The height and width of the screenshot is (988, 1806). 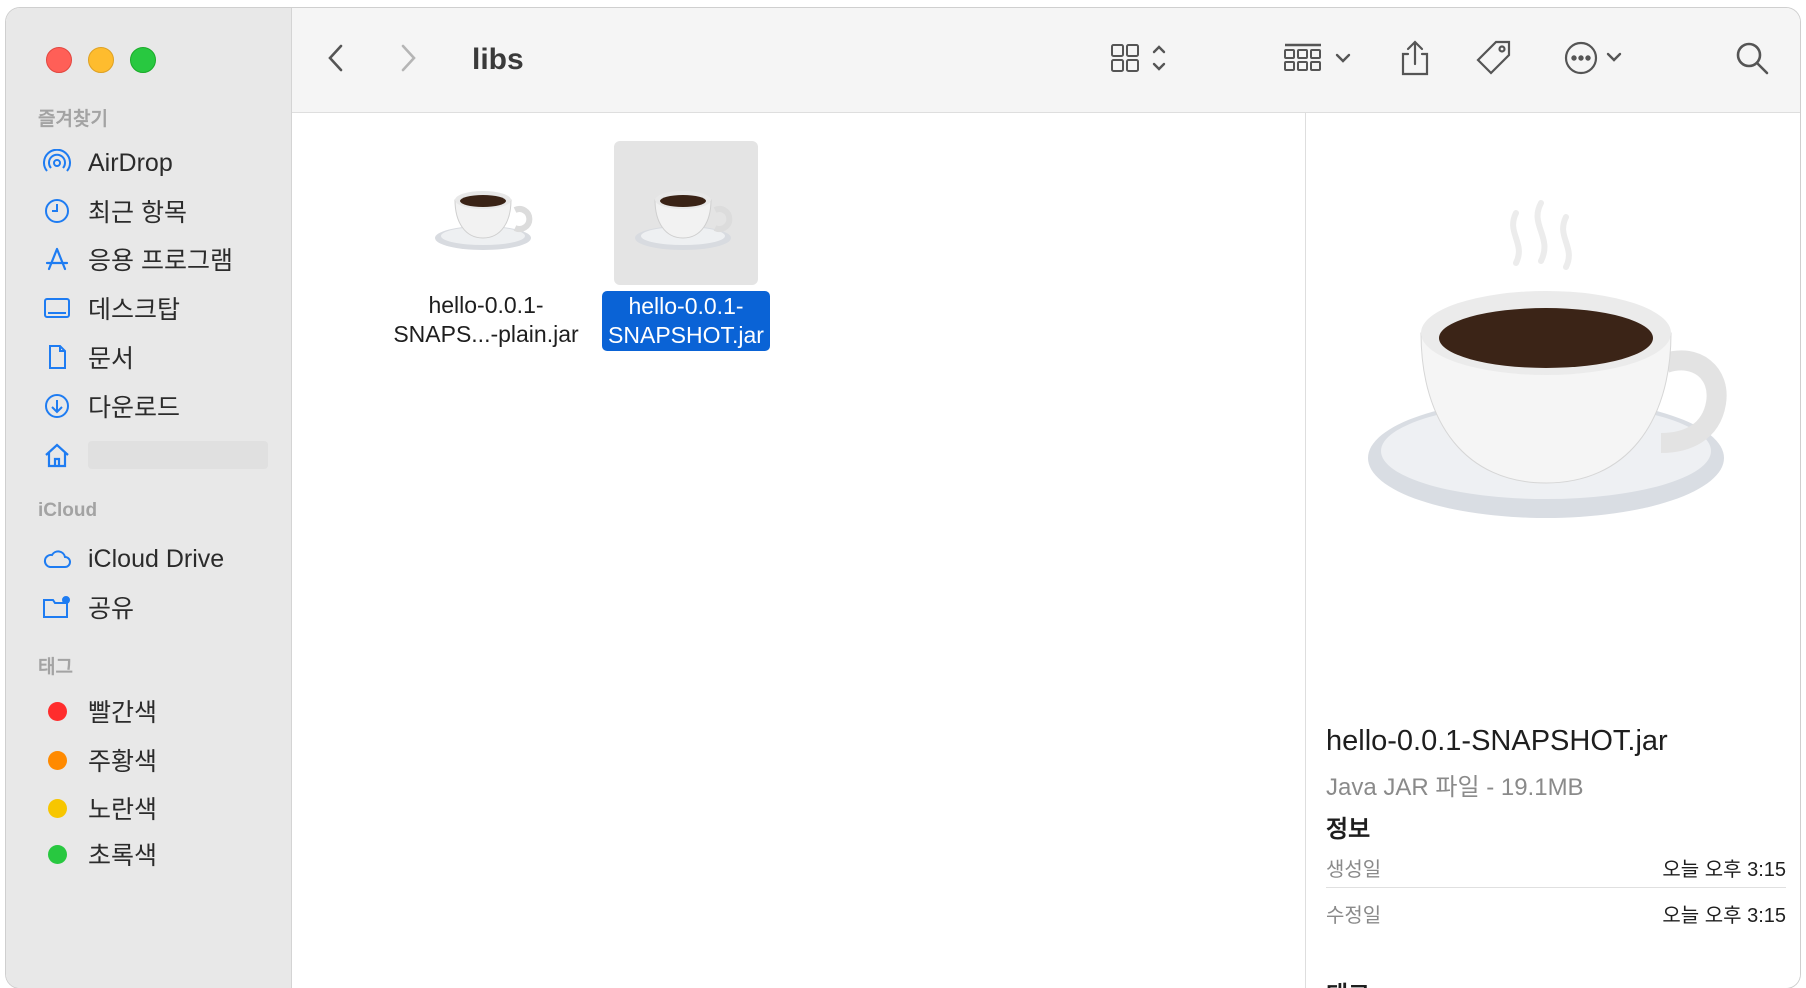 I want to click on sidebar-item-desktop: 데스크탑, so click(x=157, y=308).